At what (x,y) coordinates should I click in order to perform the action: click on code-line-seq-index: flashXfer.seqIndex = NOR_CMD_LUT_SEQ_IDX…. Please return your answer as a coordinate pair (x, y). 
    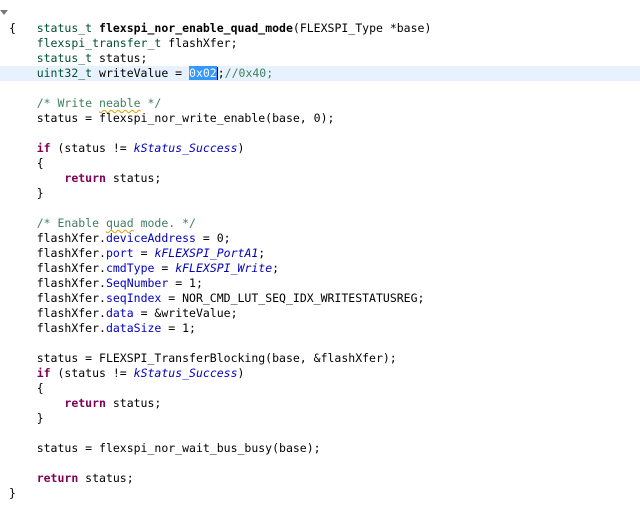
    Looking at the image, I should click on (320, 298).